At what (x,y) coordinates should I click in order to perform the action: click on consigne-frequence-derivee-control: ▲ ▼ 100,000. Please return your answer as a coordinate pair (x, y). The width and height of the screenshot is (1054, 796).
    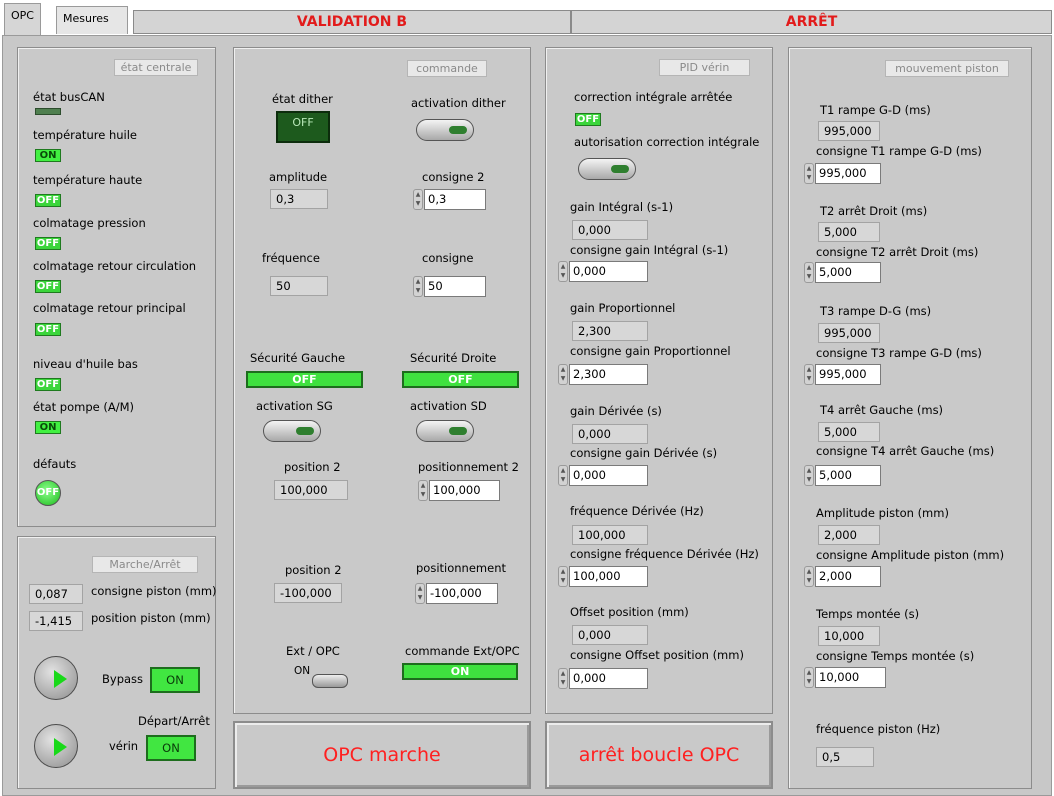
    Looking at the image, I should click on (603, 576).